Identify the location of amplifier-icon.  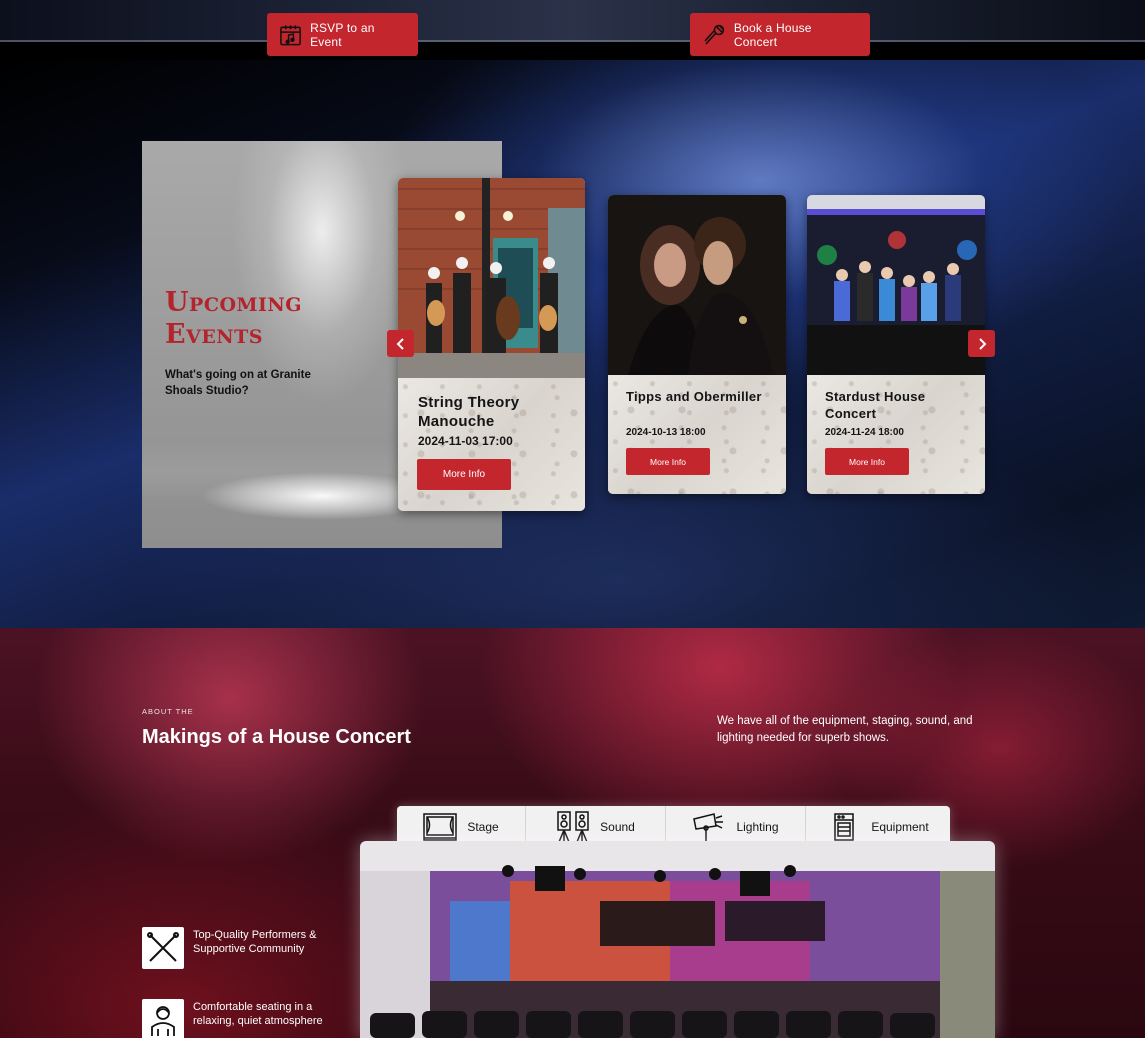
(844, 827).